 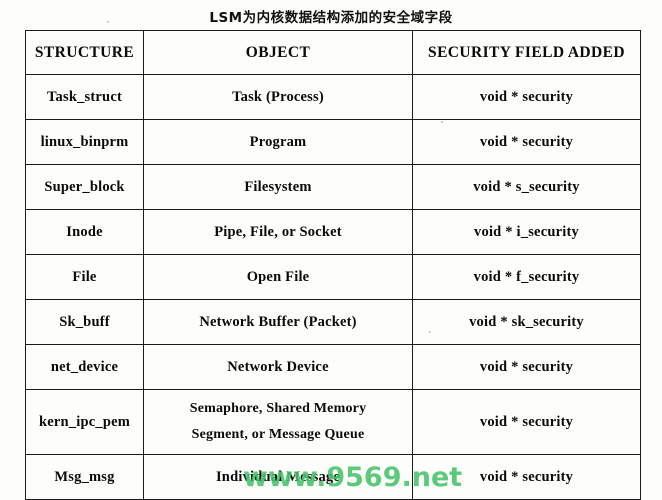 What do you see at coordinates (84, 187) in the screenshot?
I see `cell-structure: Super_block` at bounding box center [84, 187].